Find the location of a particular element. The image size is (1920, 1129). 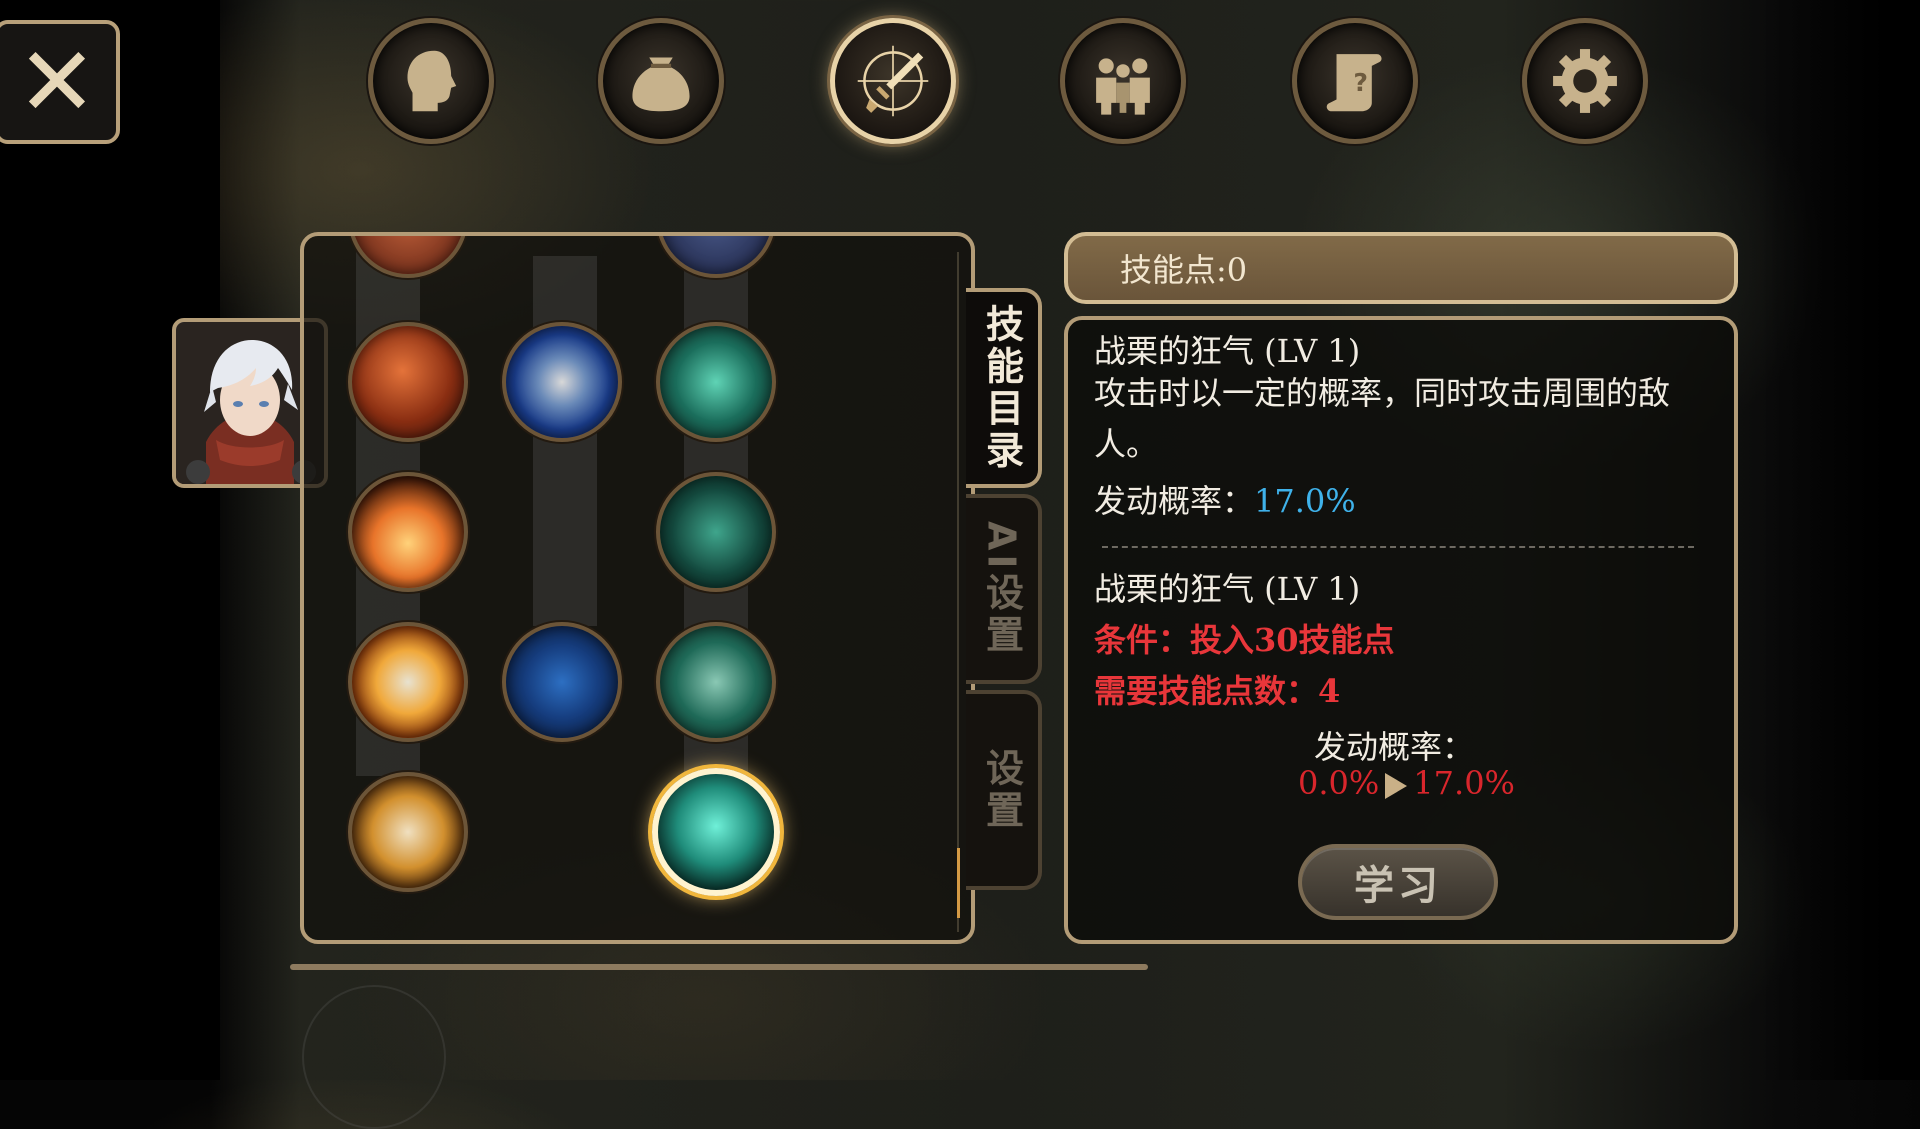

info-divider is located at coordinates (1398, 547).